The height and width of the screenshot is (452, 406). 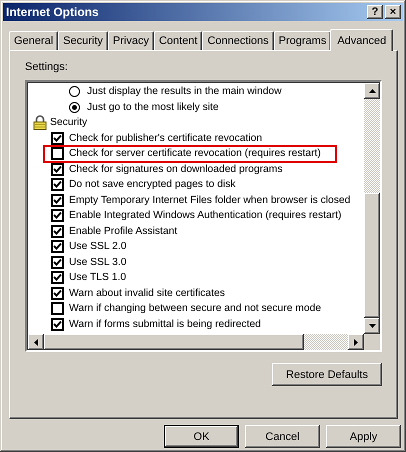 I want to click on close-button: ×, so click(x=393, y=12).